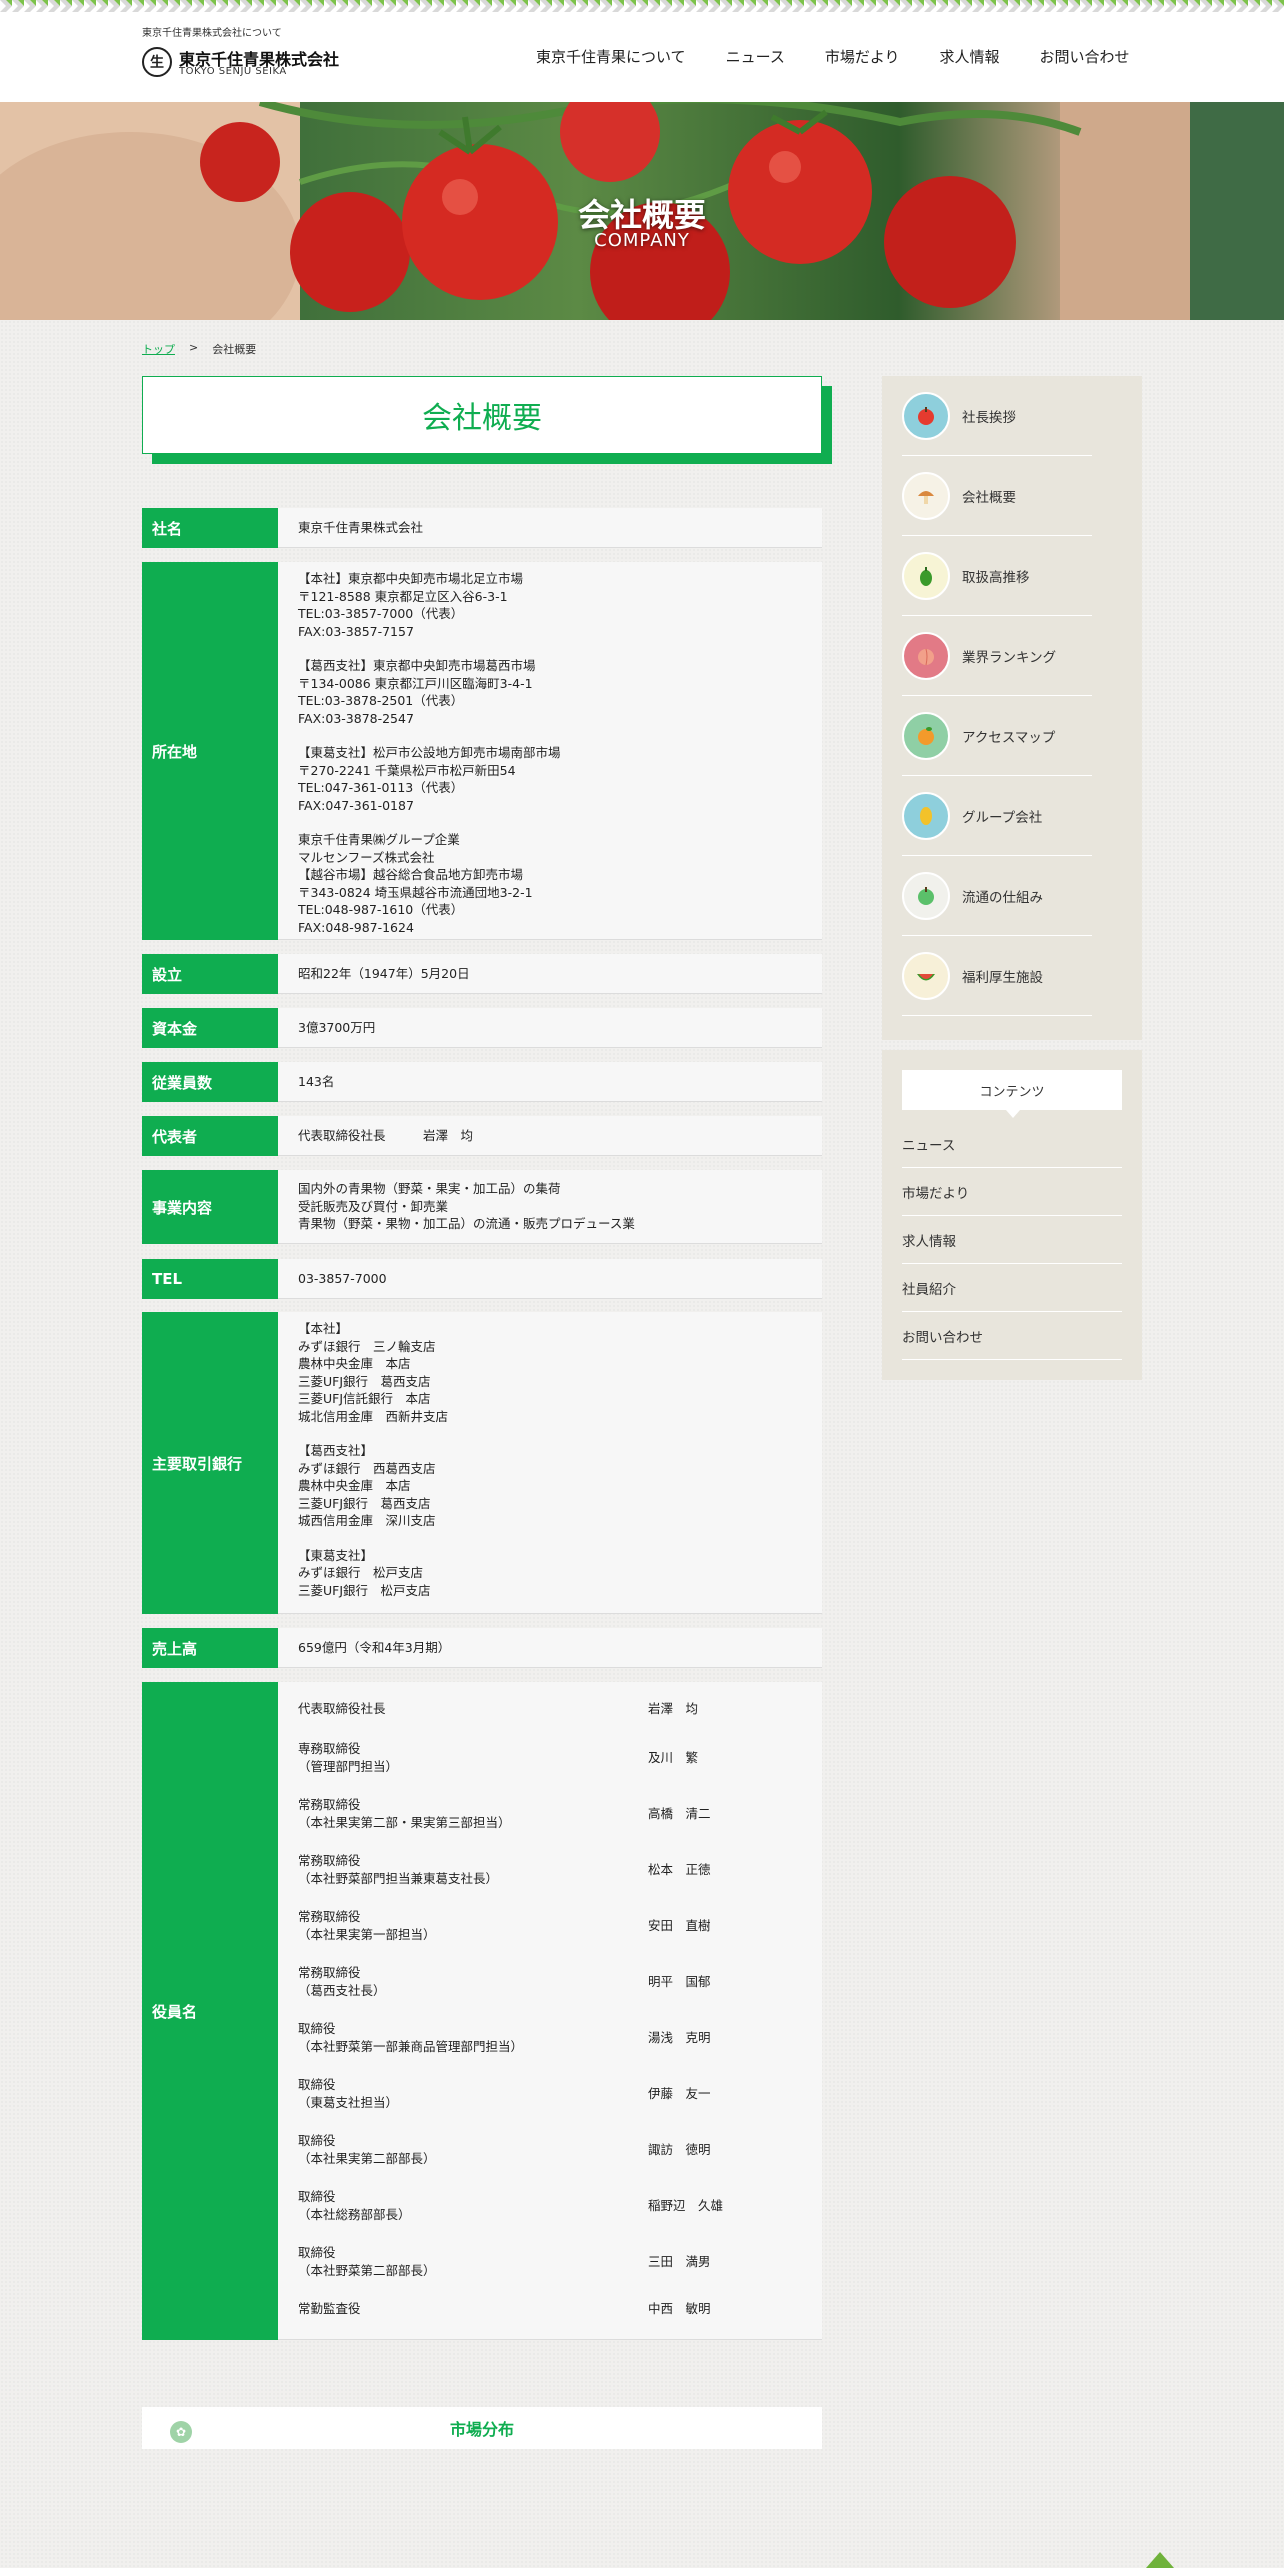 This screenshot has width=1284, height=2568. I want to click on pepper-icon, so click(926, 575).